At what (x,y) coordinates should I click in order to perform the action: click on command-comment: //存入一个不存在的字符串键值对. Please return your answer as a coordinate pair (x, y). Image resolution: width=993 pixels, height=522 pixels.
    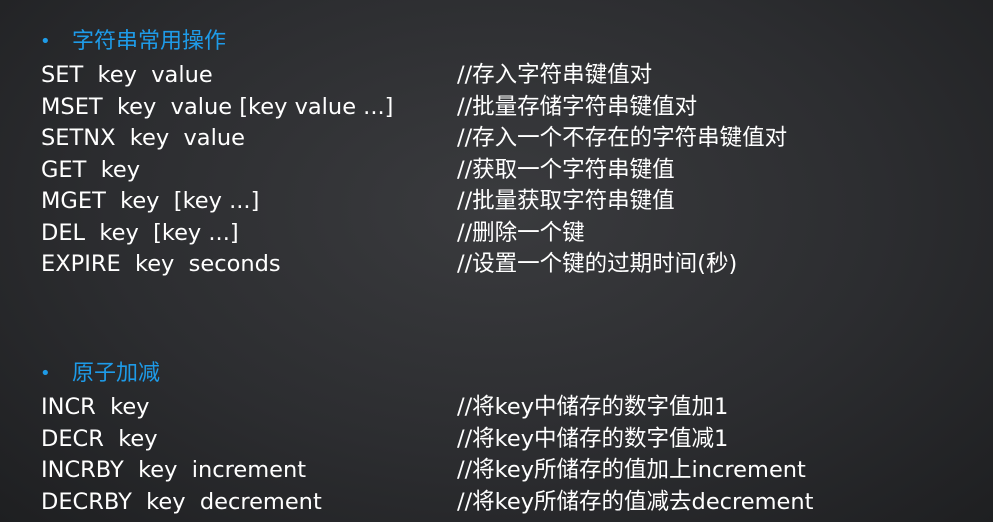
    Looking at the image, I should click on (622, 138).